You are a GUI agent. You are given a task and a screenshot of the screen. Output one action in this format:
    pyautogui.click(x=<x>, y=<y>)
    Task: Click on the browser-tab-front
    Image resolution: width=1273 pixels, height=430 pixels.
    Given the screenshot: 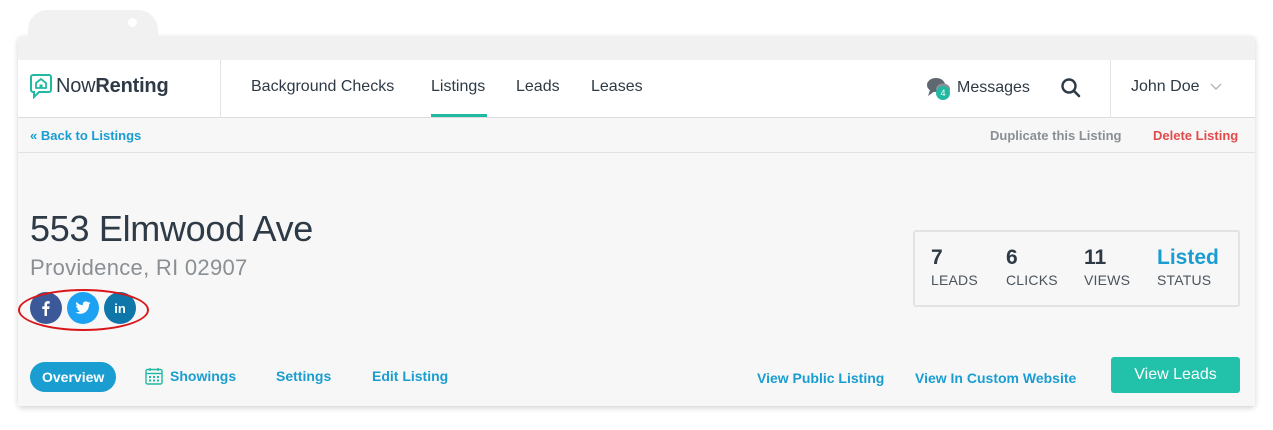 What is the action you would take?
    pyautogui.click(x=93, y=25)
    